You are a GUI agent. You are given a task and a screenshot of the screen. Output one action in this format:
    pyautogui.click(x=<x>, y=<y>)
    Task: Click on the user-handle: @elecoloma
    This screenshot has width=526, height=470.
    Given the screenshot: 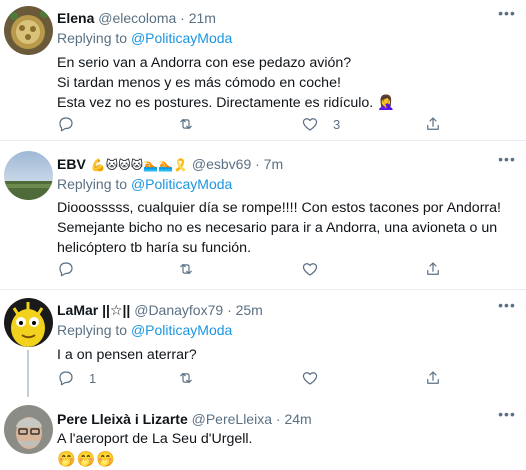 What is the action you would take?
    pyautogui.click(x=137, y=18)
    